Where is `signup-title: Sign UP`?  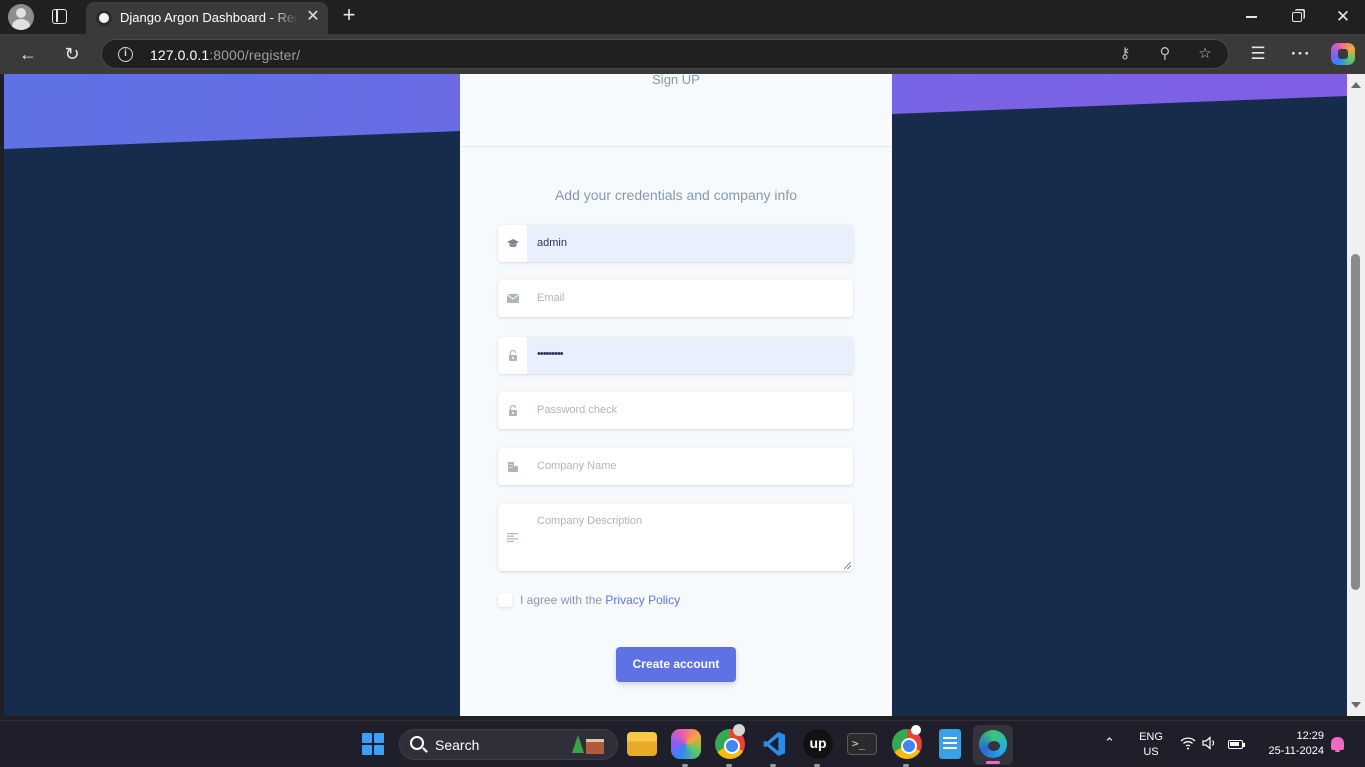 signup-title: Sign UP is located at coordinates (676, 80).